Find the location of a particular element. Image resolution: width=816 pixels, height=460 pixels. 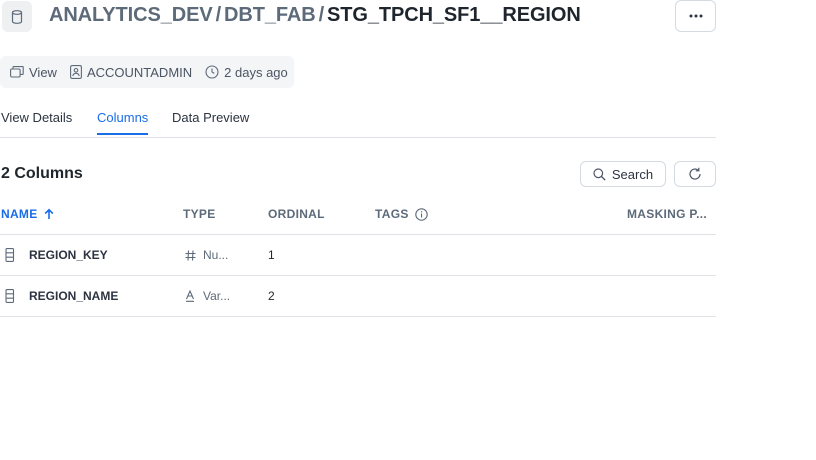

refresh-icon is located at coordinates (695, 173).